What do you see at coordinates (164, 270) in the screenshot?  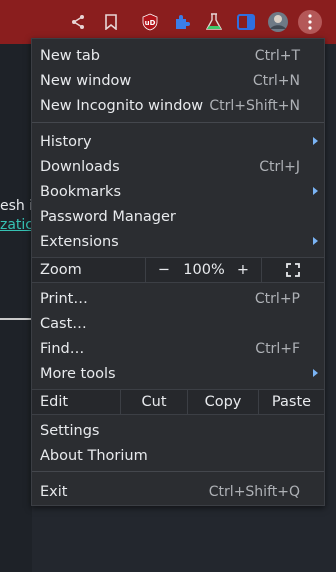 I see `zoom-out-button: −` at bounding box center [164, 270].